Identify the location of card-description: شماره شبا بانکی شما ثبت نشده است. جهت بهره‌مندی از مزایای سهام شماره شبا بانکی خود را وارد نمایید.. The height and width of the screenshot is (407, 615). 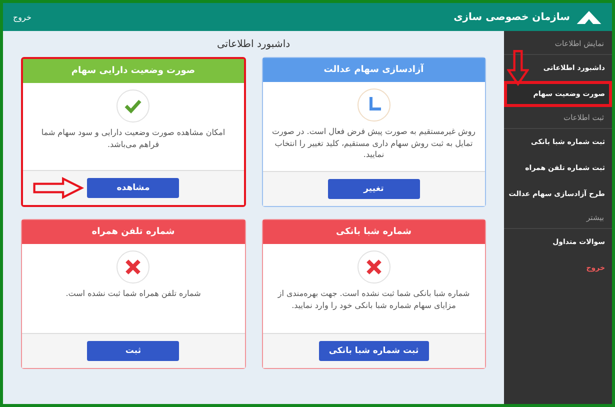
(373, 300).